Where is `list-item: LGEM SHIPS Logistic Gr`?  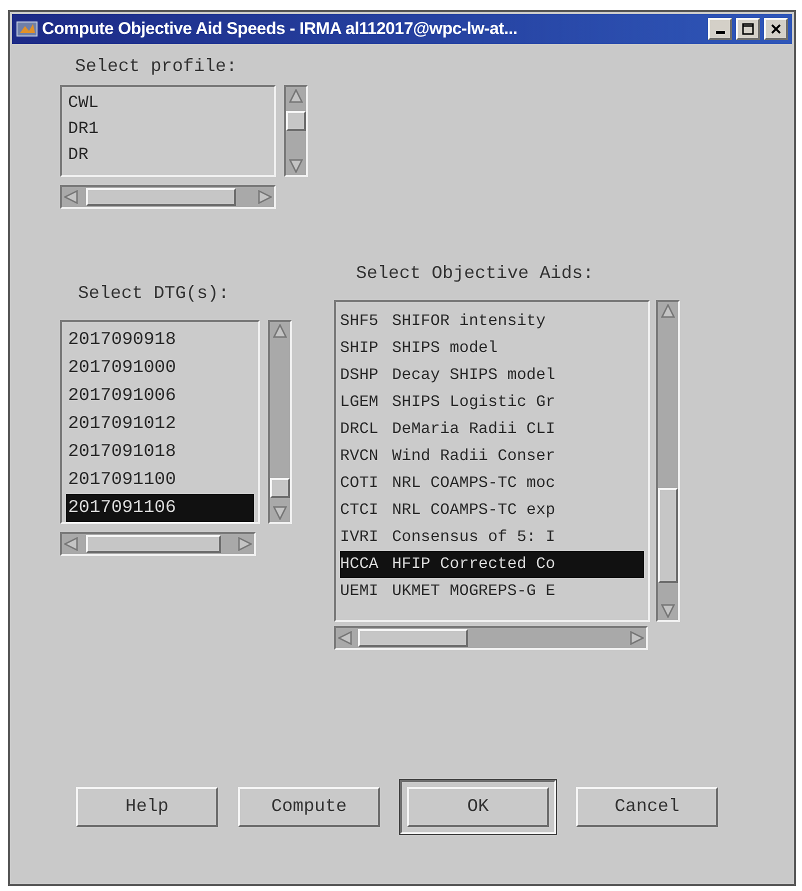 list-item: LGEM SHIPS Logistic Gr is located at coordinates (492, 402).